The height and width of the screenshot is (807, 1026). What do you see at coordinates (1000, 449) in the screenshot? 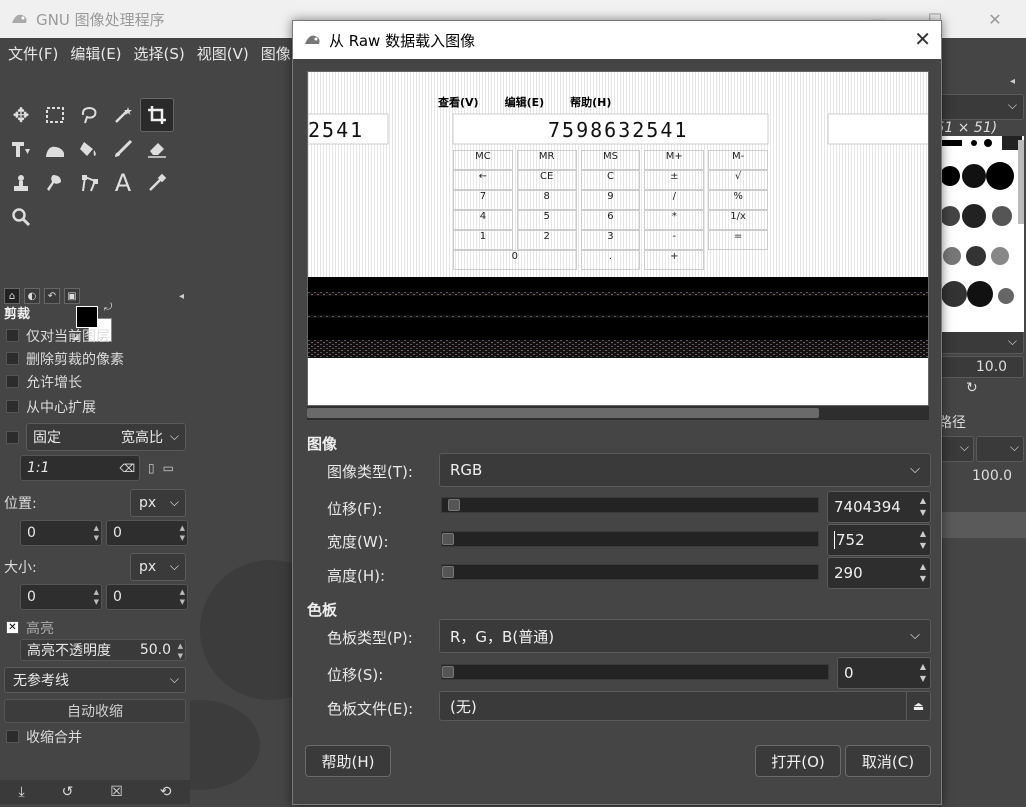
I see `composite-combo: ⌵` at bounding box center [1000, 449].